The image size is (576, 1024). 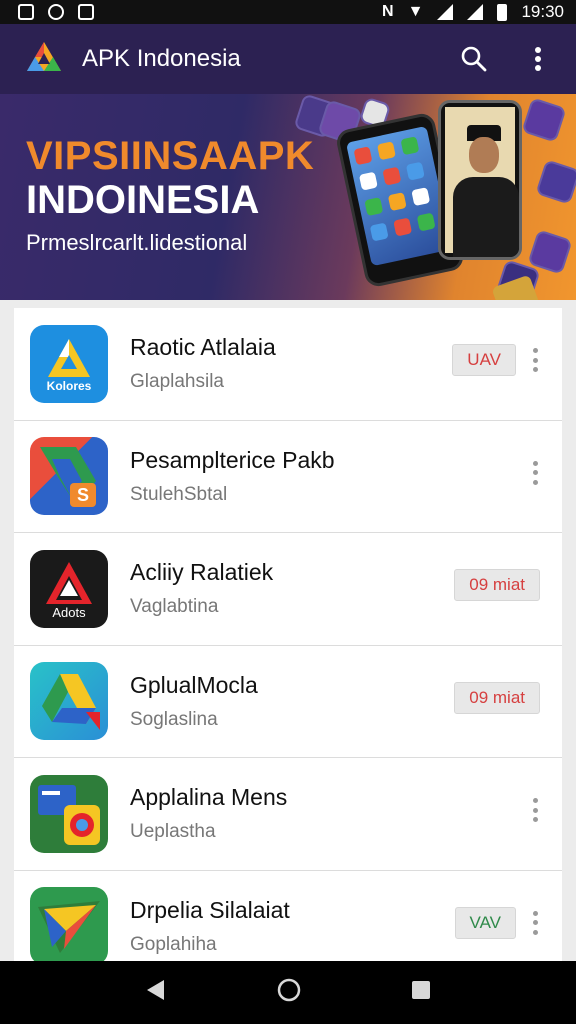 What do you see at coordinates (484, 360) in the screenshot?
I see `status-badge: UAV` at bounding box center [484, 360].